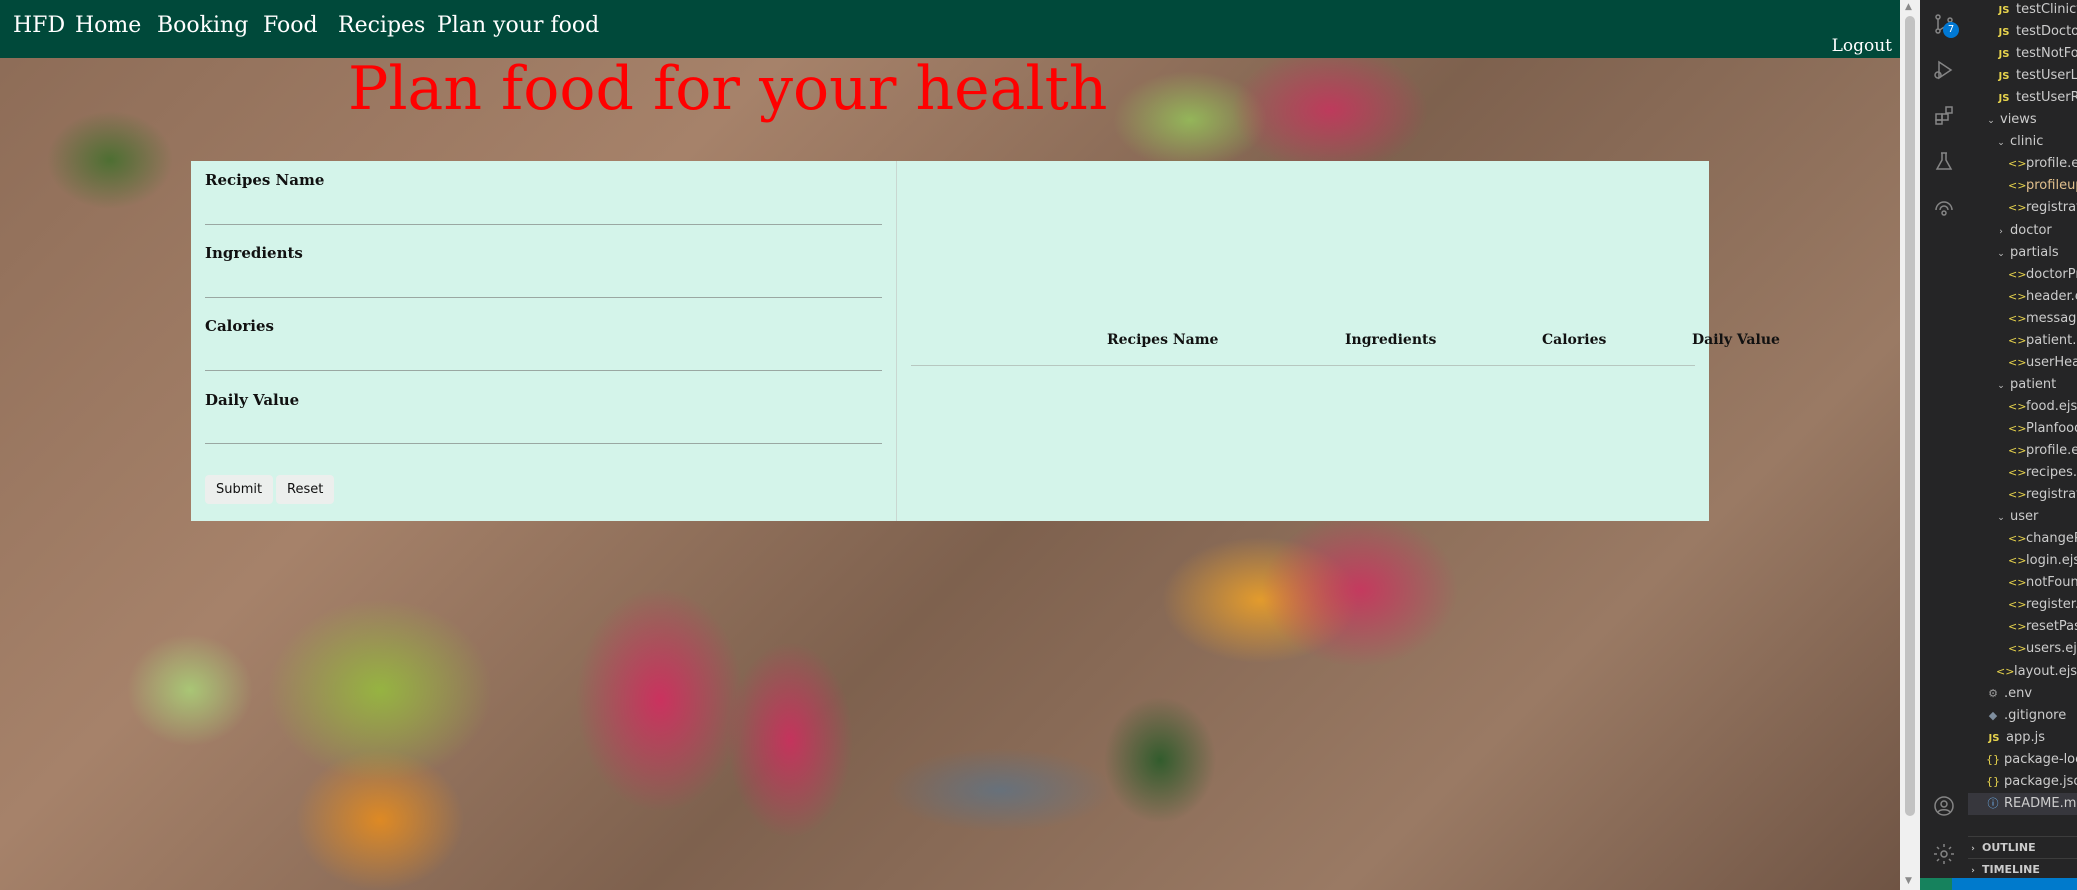 This screenshot has height=890, width=2077. I want to click on explorer-file: JS app.js, so click(2015, 738).